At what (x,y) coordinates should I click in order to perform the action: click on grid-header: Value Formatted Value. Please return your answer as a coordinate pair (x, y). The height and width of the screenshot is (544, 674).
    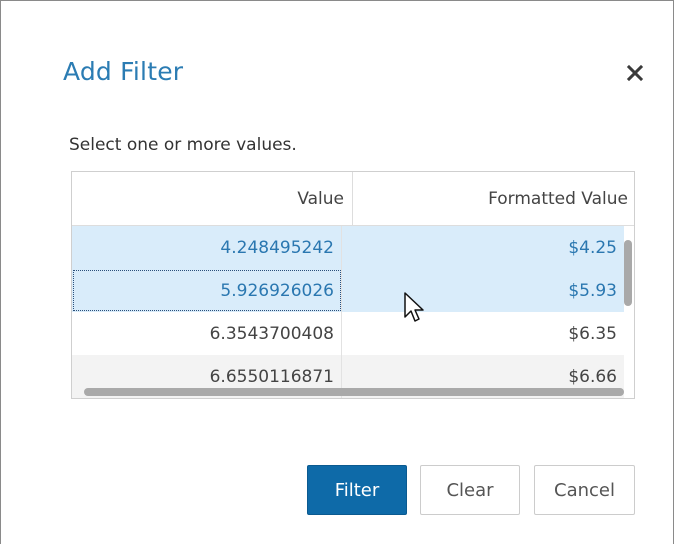
    Looking at the image, I should click on (353, 199).